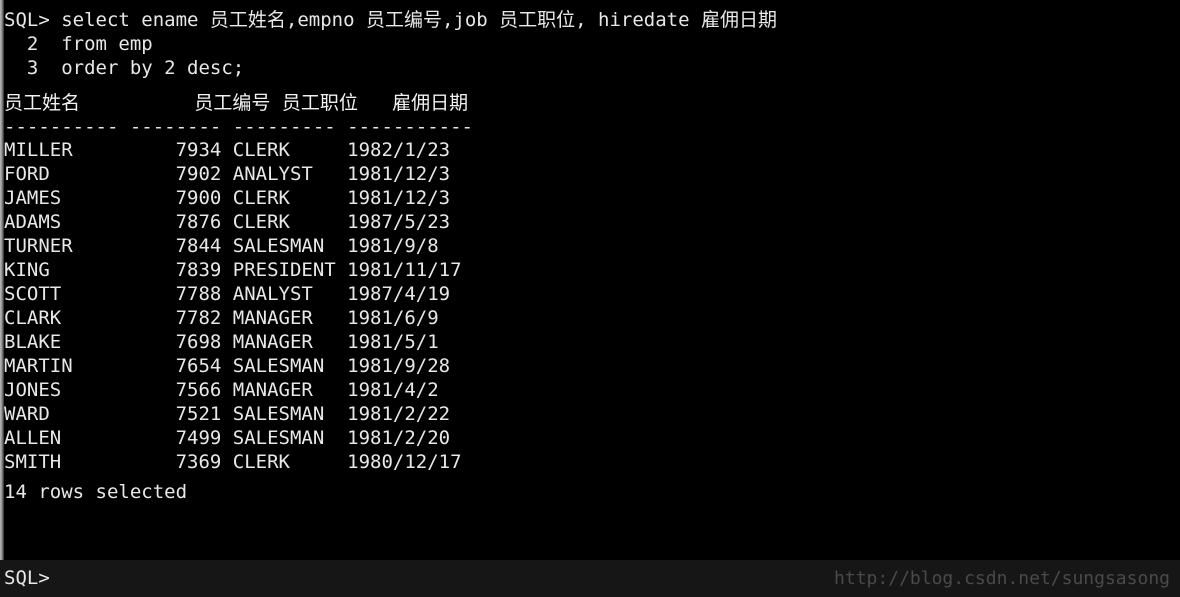  What do you see at coordinates (227, 438) in the screenshot?
I see `table-row: ALLEN 7499 SALESMAN 1981/2/20` at bounding box center [227, 438].